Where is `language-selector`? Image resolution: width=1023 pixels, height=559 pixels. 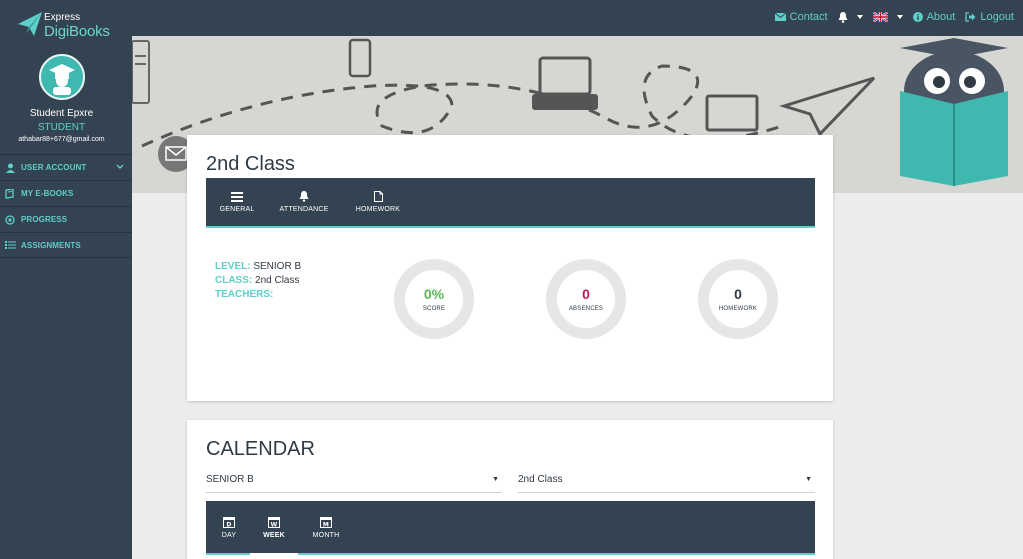
language-selector is located at coordinates (887, 17).